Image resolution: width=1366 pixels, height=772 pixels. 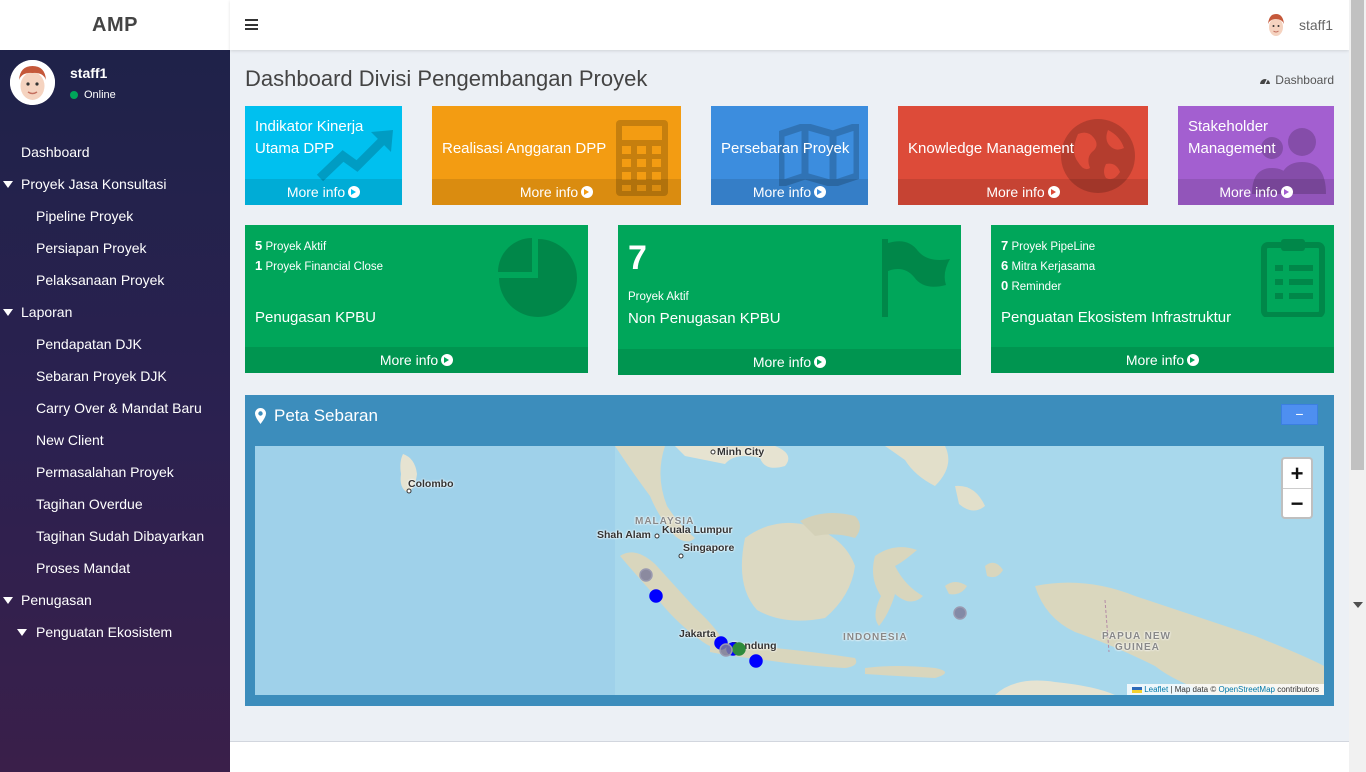 I want to click on stat-mitra-kerjasama: 6 Mitra Kerjasama, so click(x=1048, y=265).